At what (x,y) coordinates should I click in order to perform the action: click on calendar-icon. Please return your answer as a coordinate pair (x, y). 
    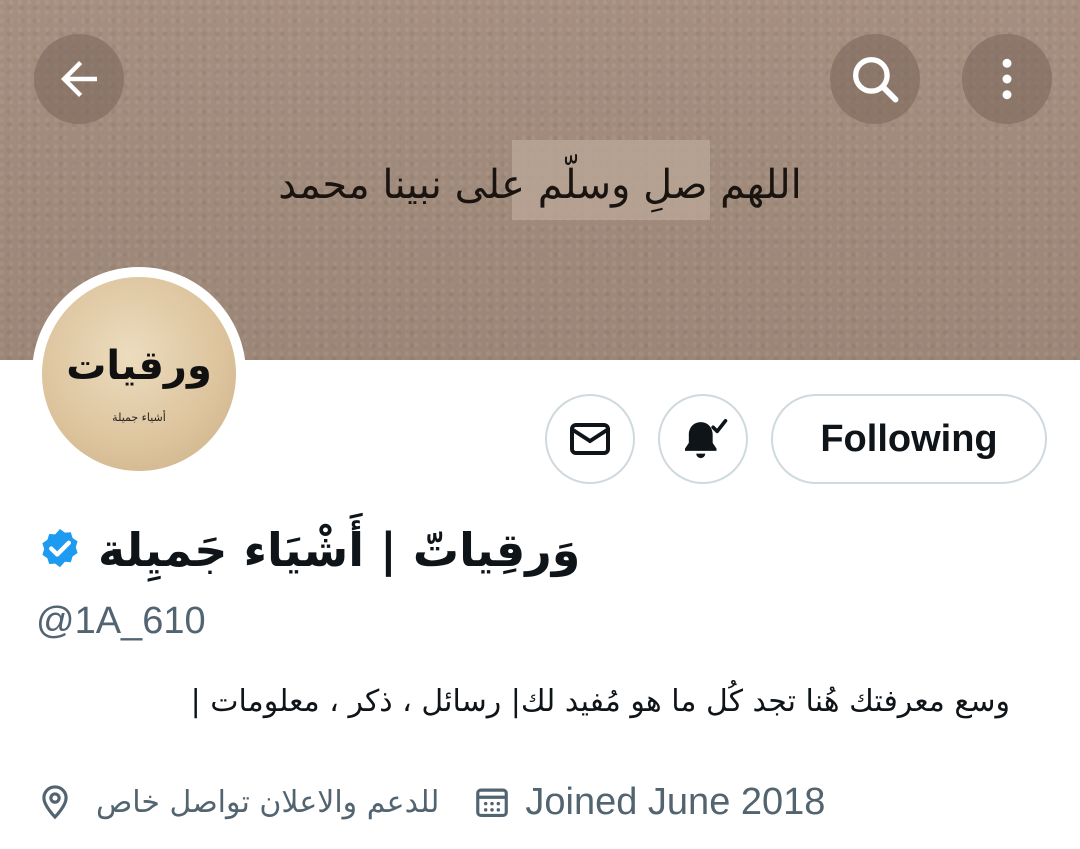
    Looking at the image, I should click on (492, 802).